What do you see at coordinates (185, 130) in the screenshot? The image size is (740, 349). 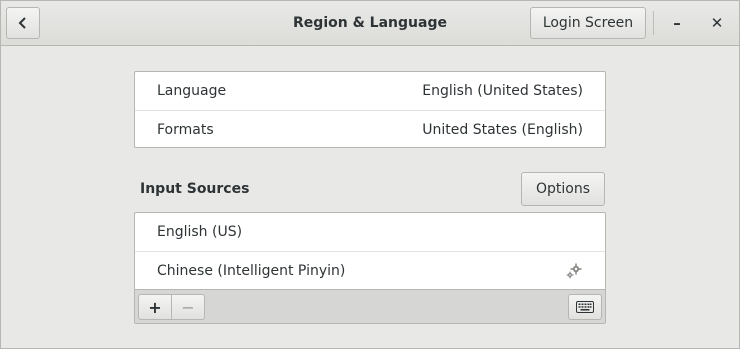 I see `row-label: Formats` at bounding box center [185, 130].